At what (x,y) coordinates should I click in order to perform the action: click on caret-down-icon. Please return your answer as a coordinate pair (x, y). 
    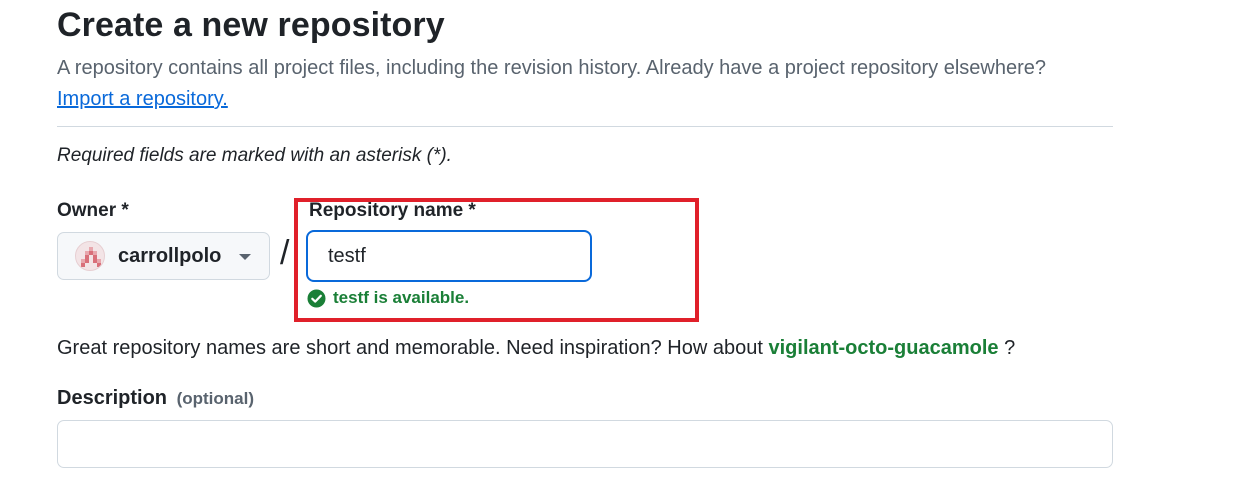
    Looking at the image, I should click on (245, 257).